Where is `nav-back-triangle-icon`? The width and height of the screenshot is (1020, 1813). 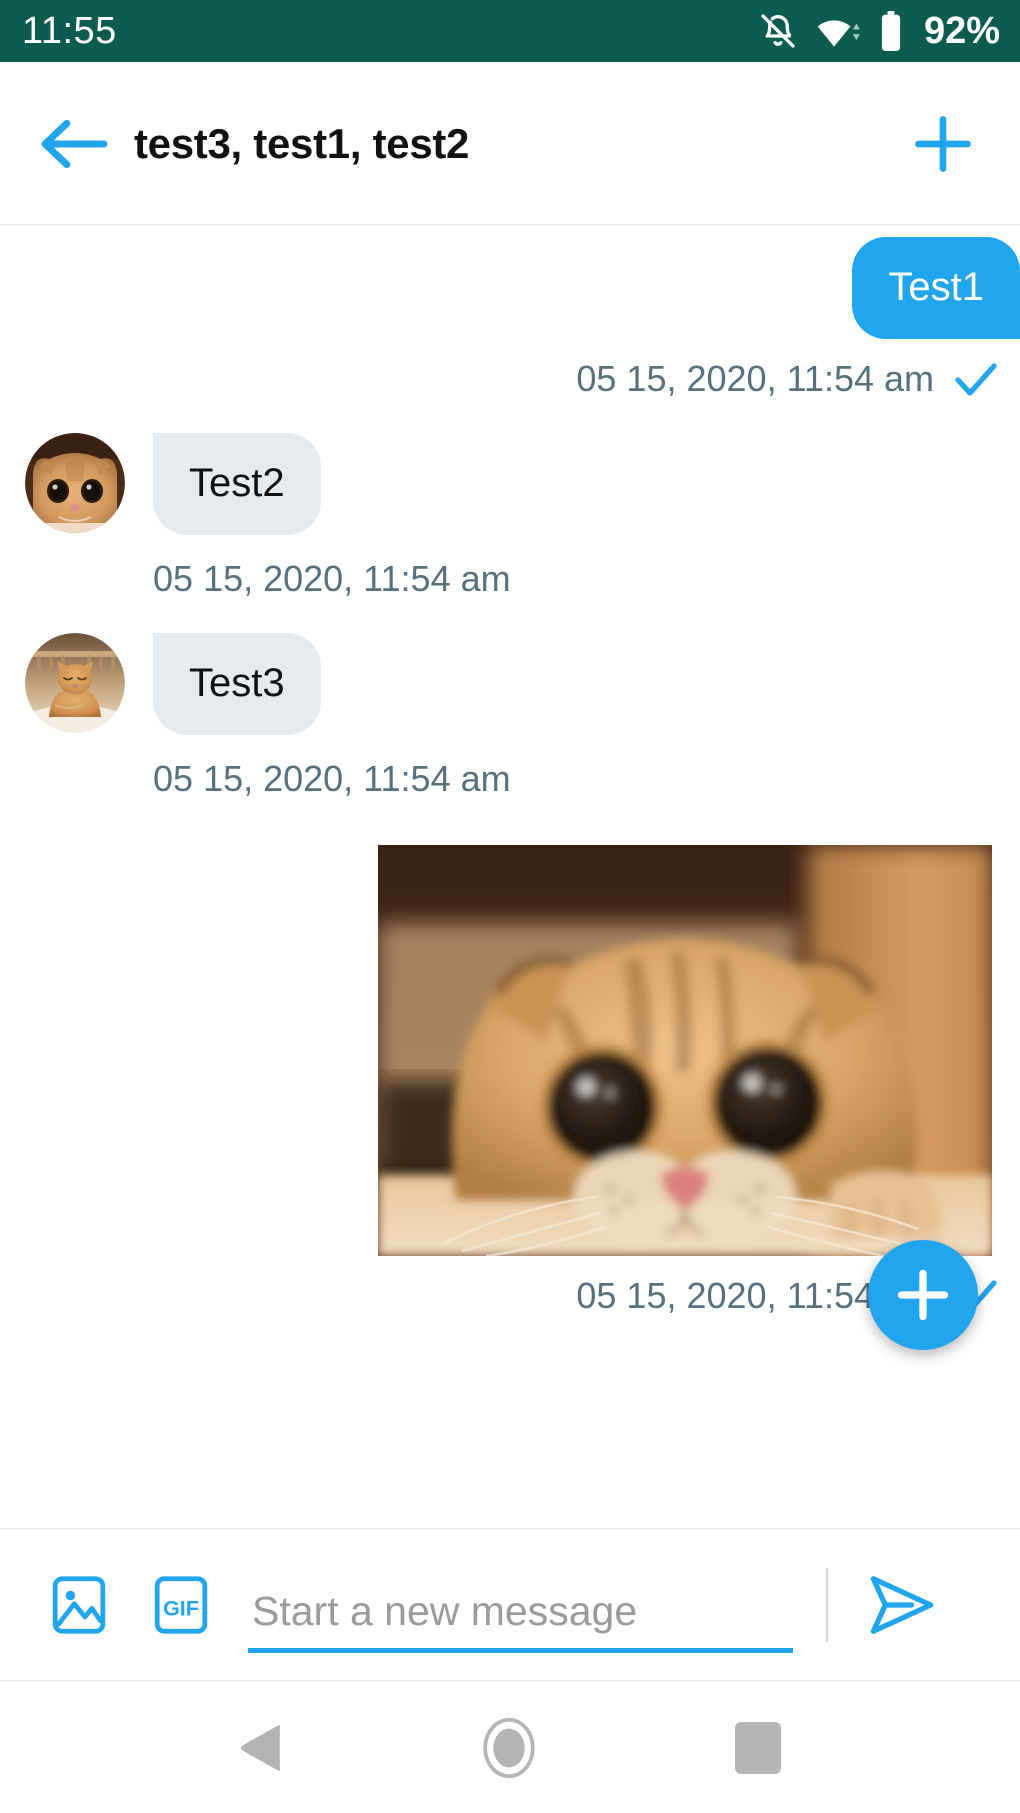
nav-back-triangle-icon is located at coordinates (259, 1748).